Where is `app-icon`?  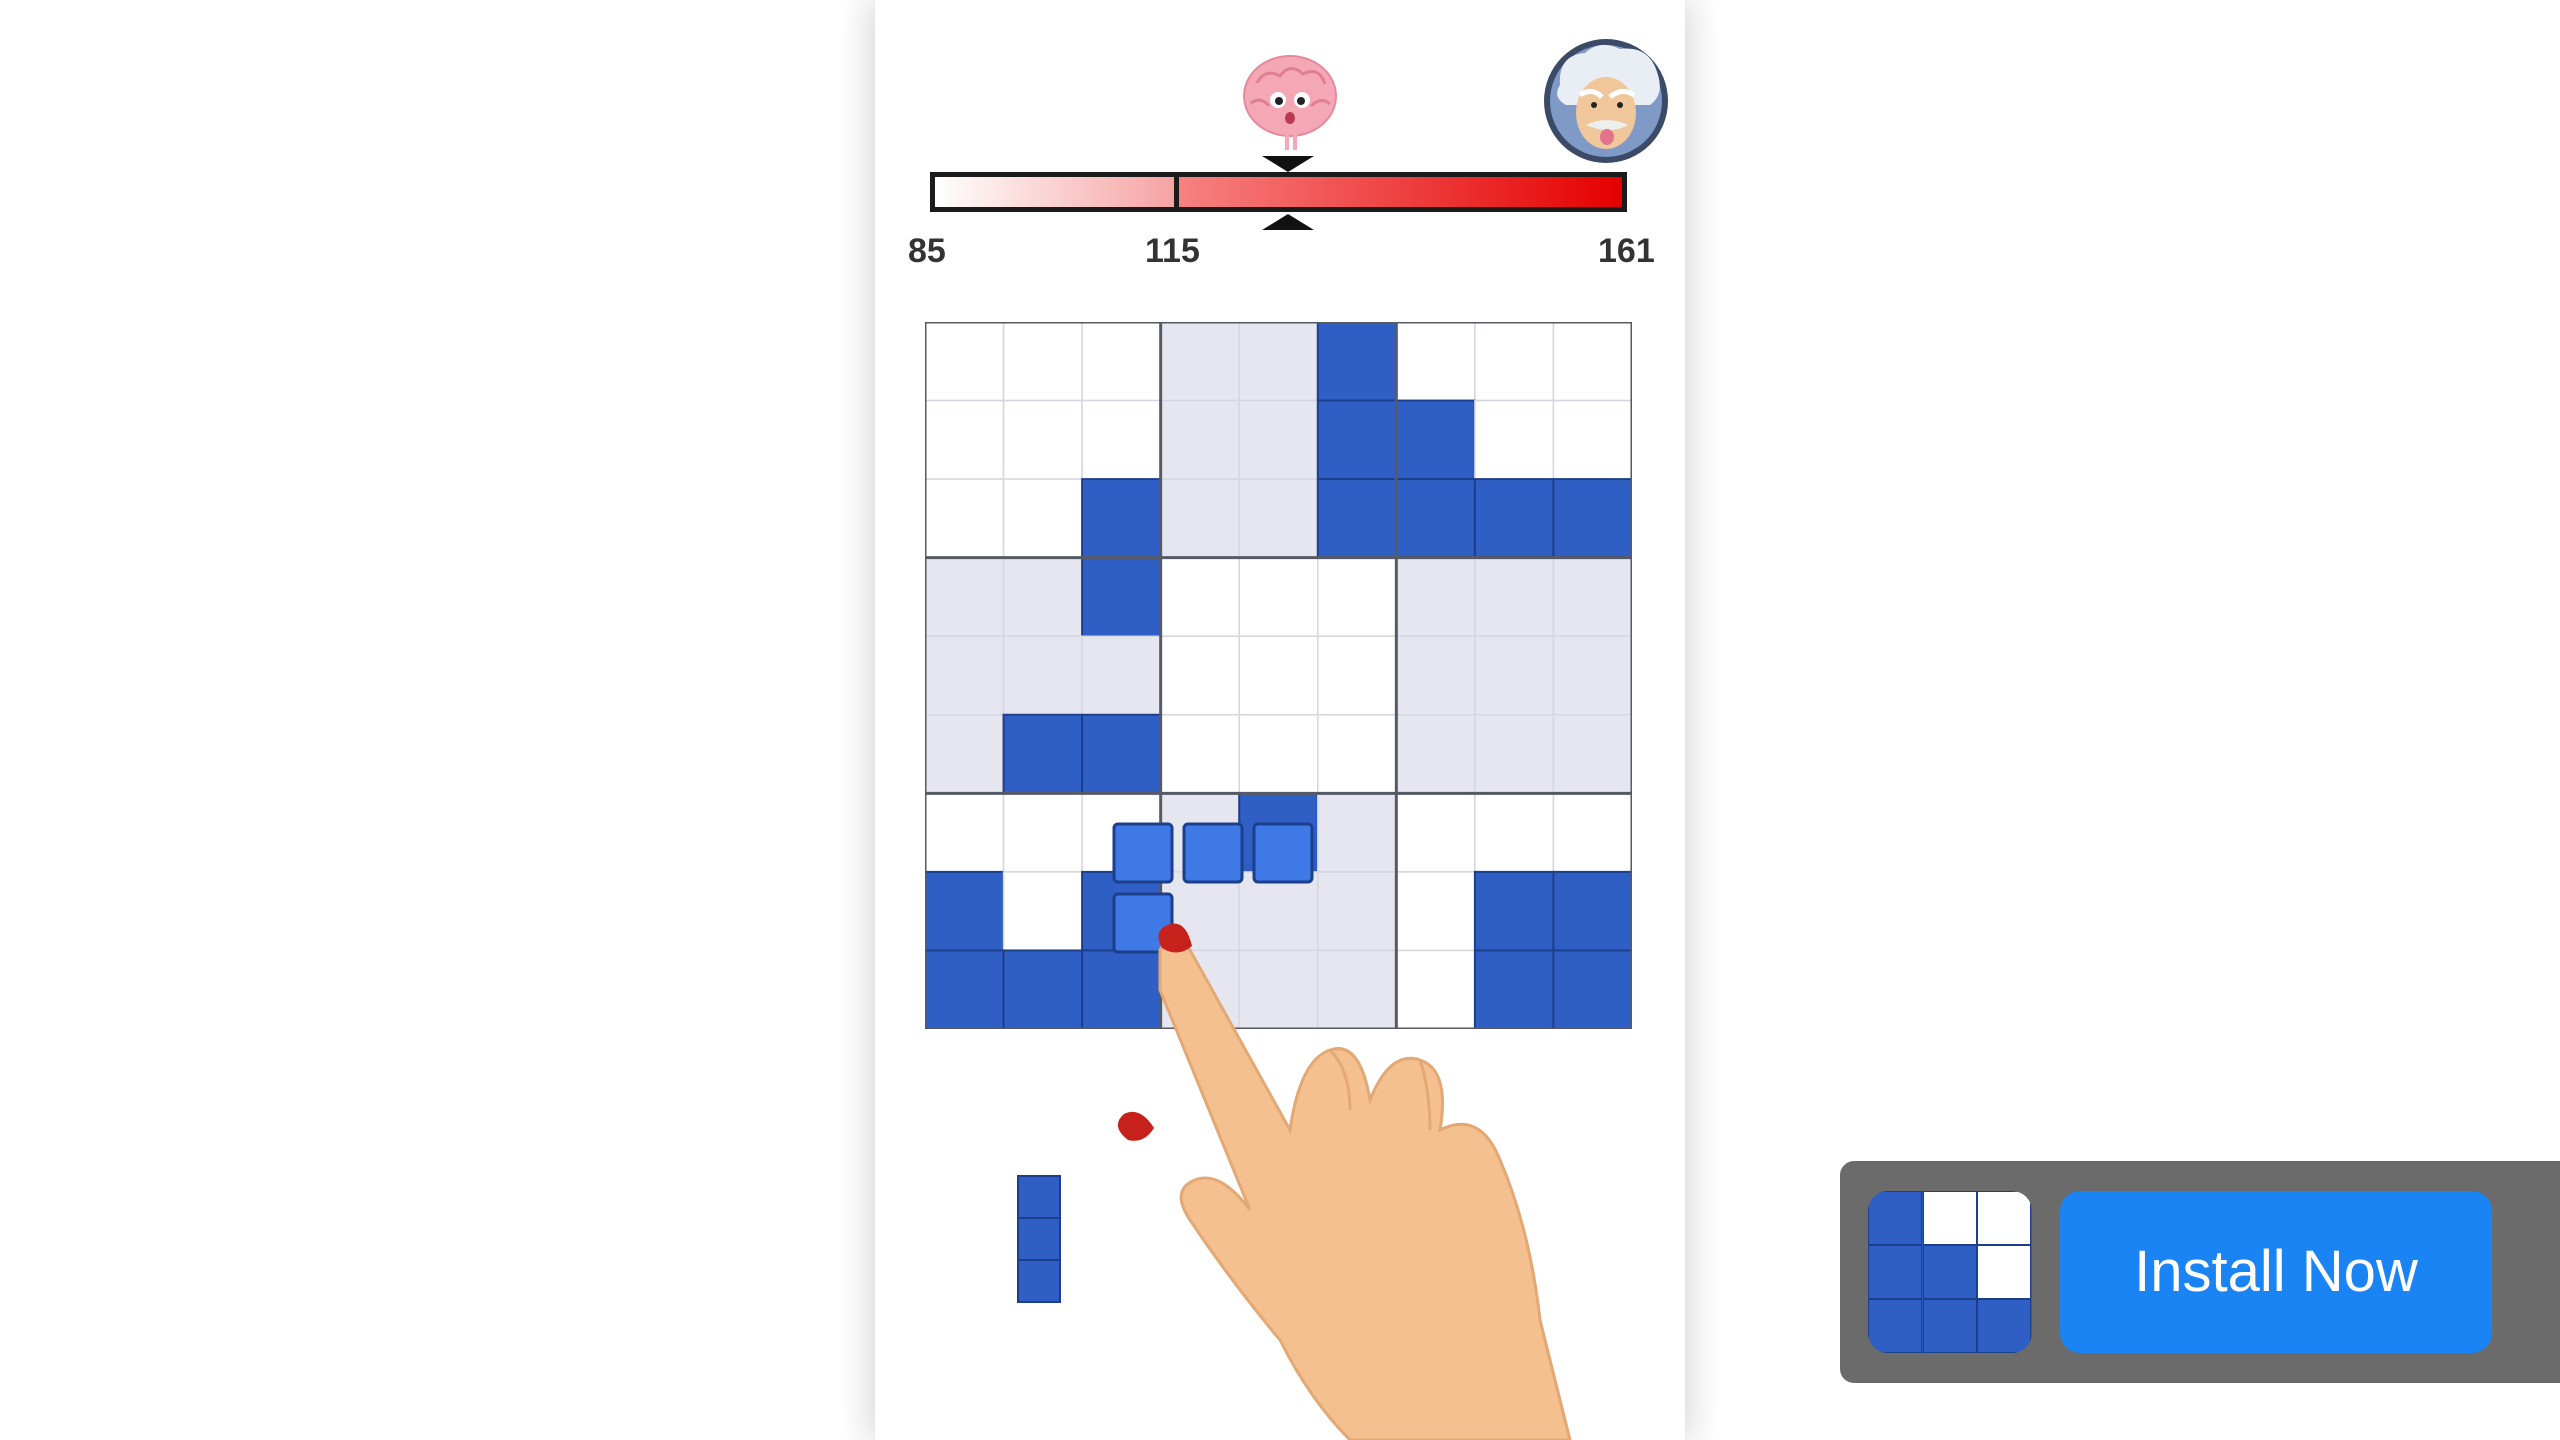 app-icon is located at coordinates (1950, 1272).